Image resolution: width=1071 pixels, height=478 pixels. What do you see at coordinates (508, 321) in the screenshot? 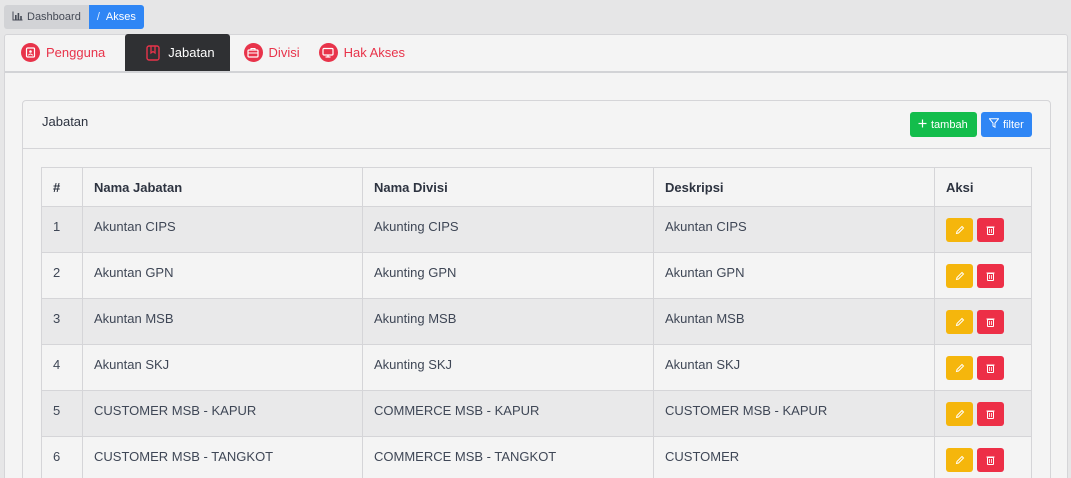
I see `cell-nama-divisi: Akunting MSB` at bounding box center [508, 321].